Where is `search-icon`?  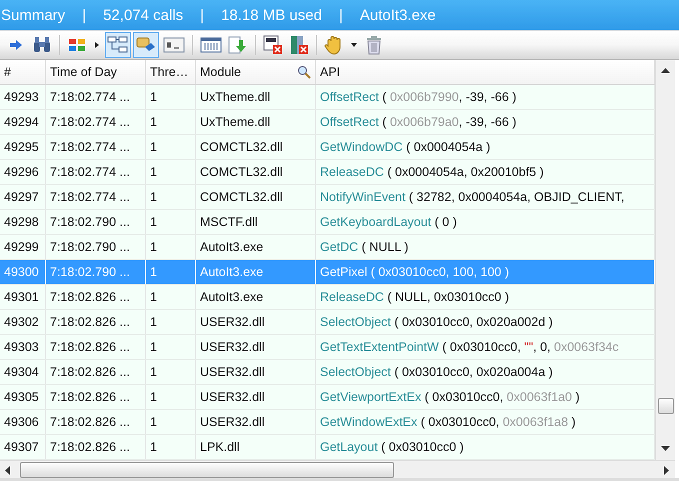 search-icon is located at coordinates (304, 72).